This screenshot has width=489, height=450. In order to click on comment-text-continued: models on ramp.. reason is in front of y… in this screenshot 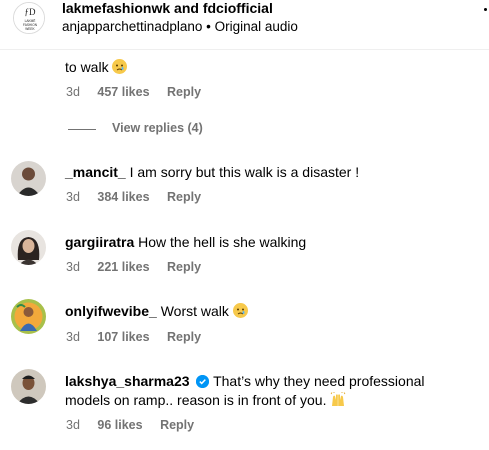, I will do `click(205, 400)`.